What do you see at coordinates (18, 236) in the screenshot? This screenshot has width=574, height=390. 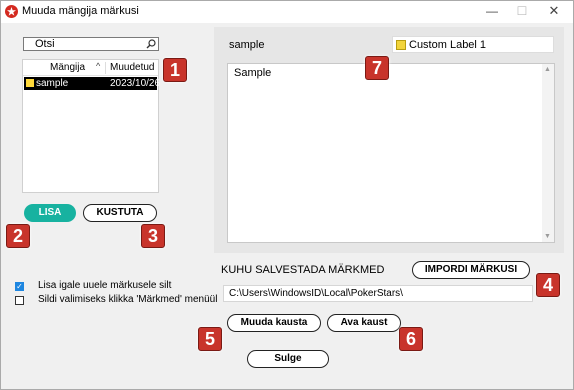 I see `annotation-badge: 2` at bounding box center [18, 236].